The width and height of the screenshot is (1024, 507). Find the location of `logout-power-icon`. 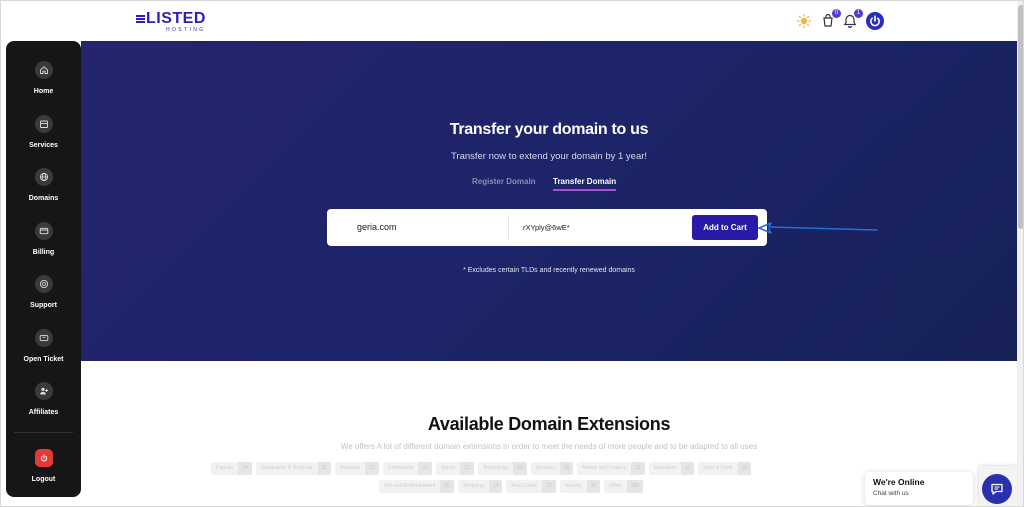

logout-power-icon is located at coordinates (43, 458).